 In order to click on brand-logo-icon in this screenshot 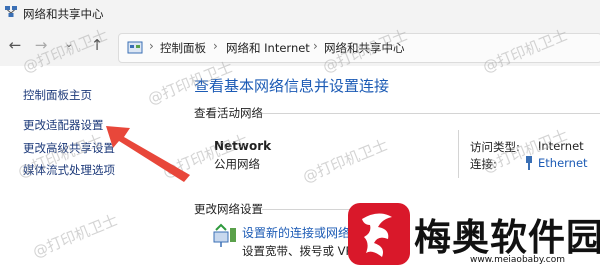, I will do `click(379, 234)`.